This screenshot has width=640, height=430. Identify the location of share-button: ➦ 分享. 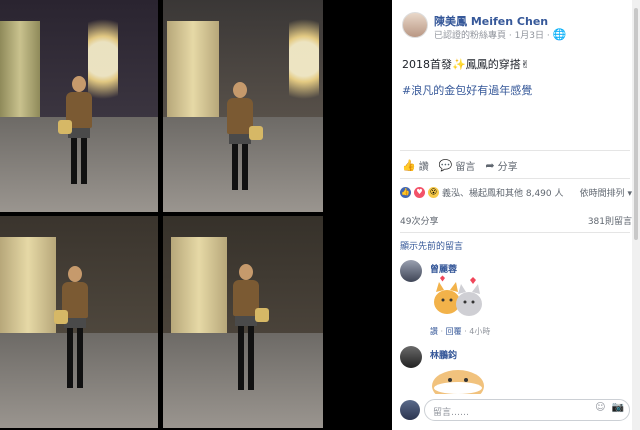
(501, 165).